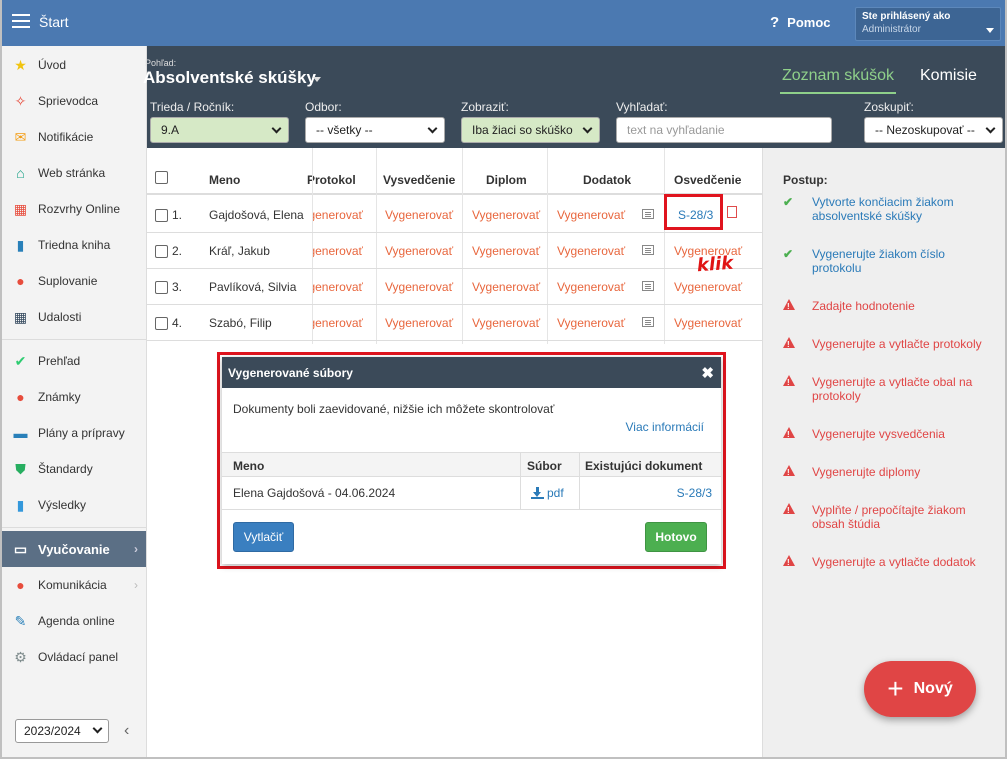  What do you see at coordinates (547, 493) in the screenshot?
I see `pdf-download-link: pdf` at bounding box center [547, 493].